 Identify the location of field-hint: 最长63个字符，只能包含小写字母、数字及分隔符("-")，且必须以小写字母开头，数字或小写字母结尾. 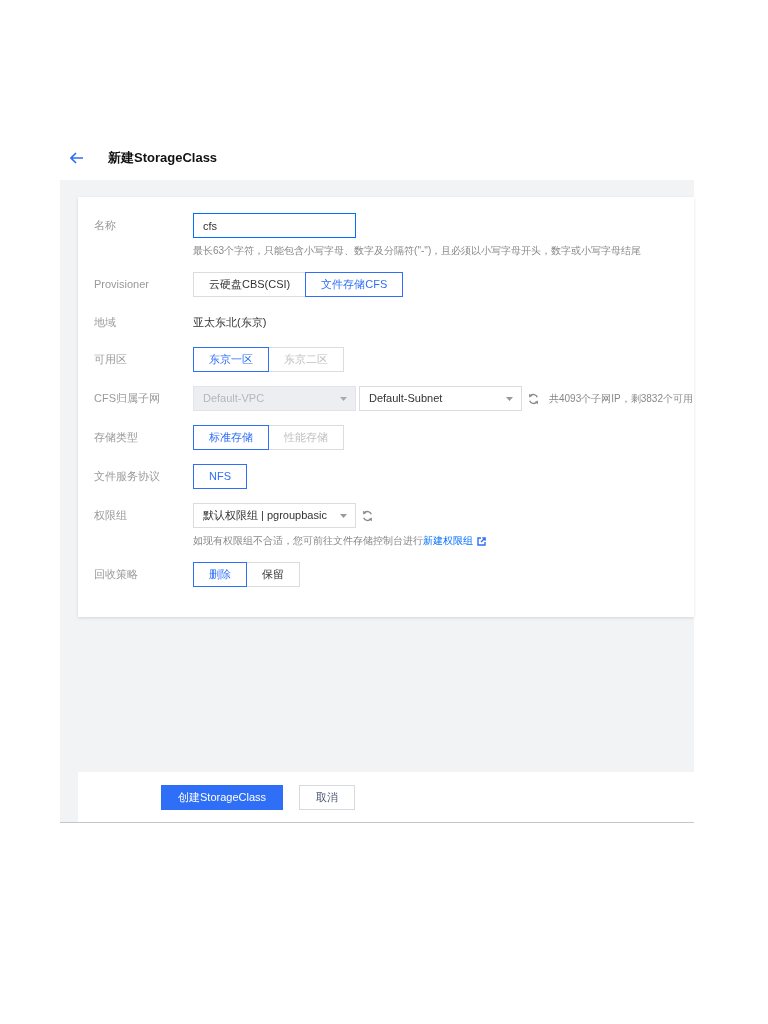
(417, 251).